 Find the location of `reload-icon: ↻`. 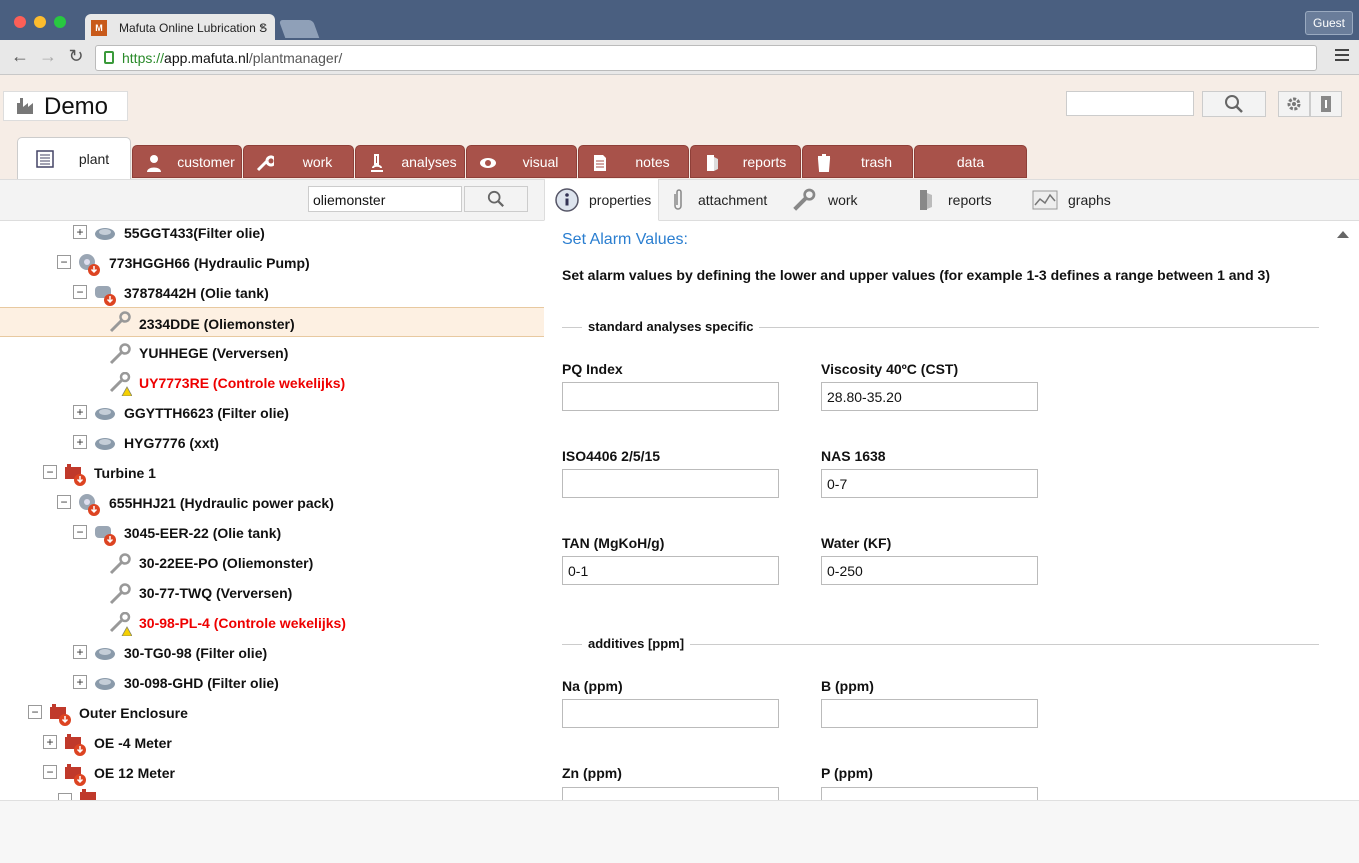

reload-icon: ↻ is located at coordinates (76, 56).